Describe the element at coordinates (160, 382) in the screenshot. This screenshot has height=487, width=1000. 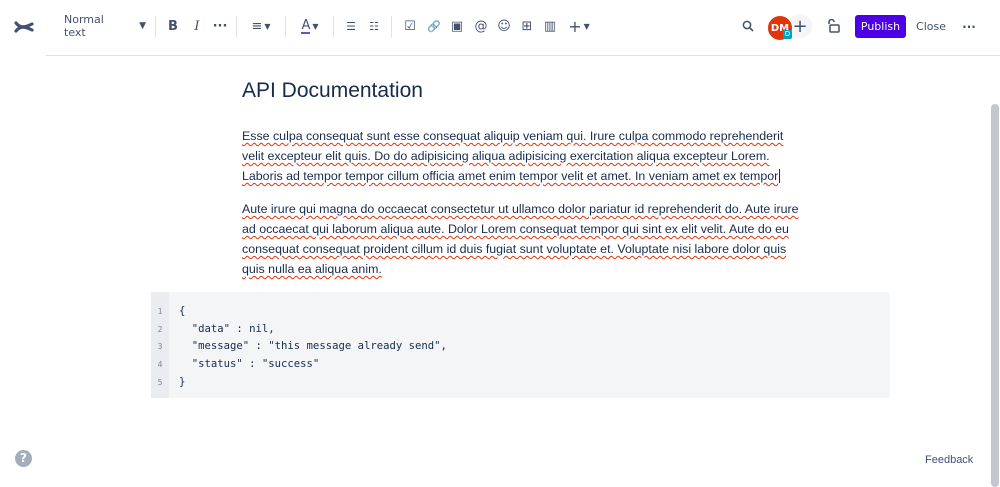
I see `line-number: 5` at that location.